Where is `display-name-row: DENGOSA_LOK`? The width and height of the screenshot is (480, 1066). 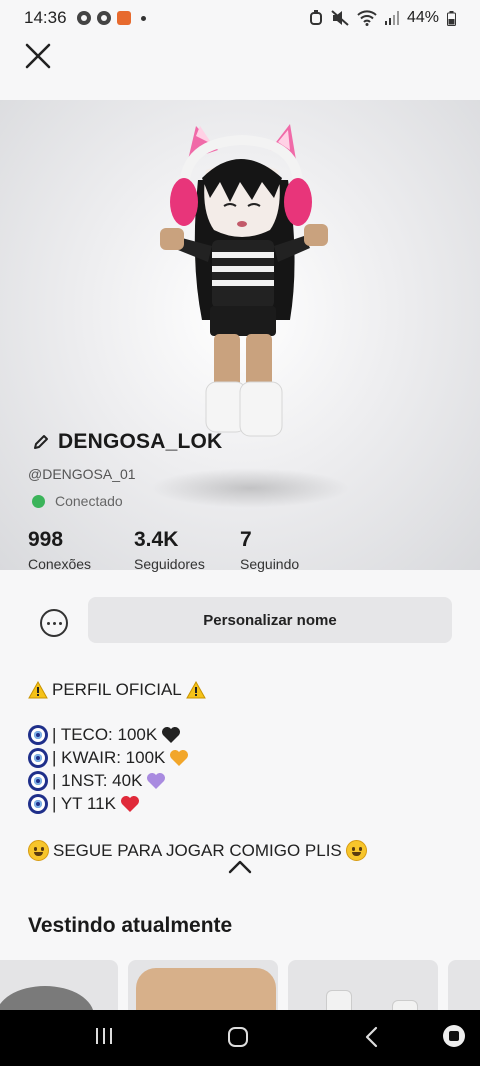
display-name-row: DENGOSA_LOK is located at coordinates (127, 442).